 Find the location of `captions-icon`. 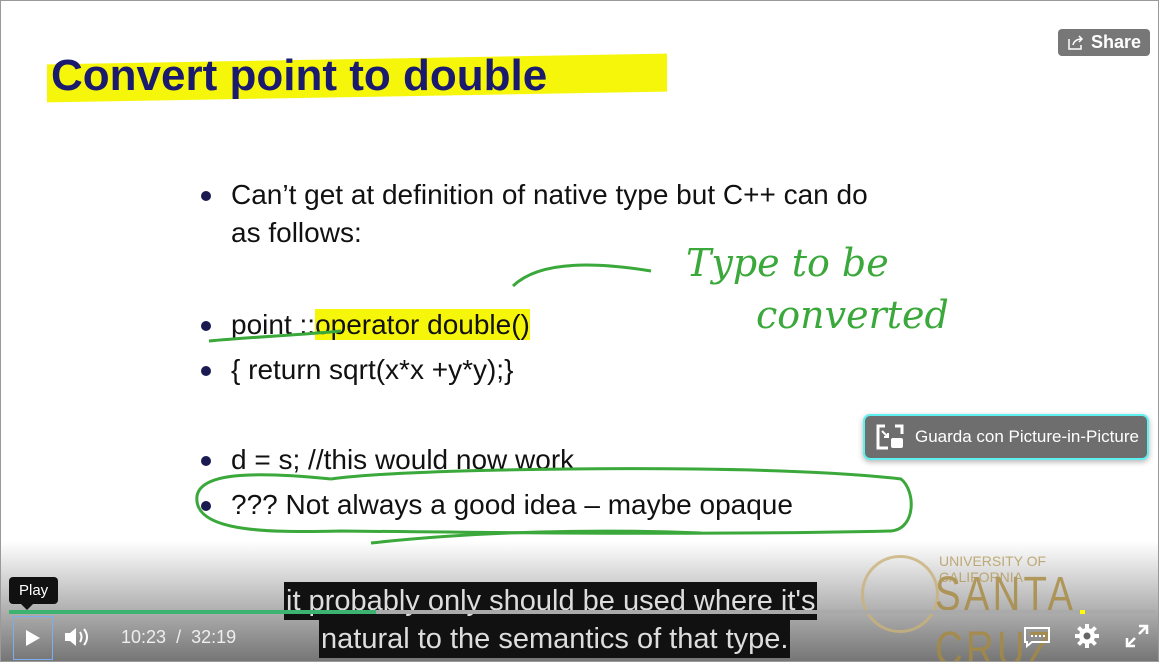

captions-icon is located at coordinates (1037, 638).